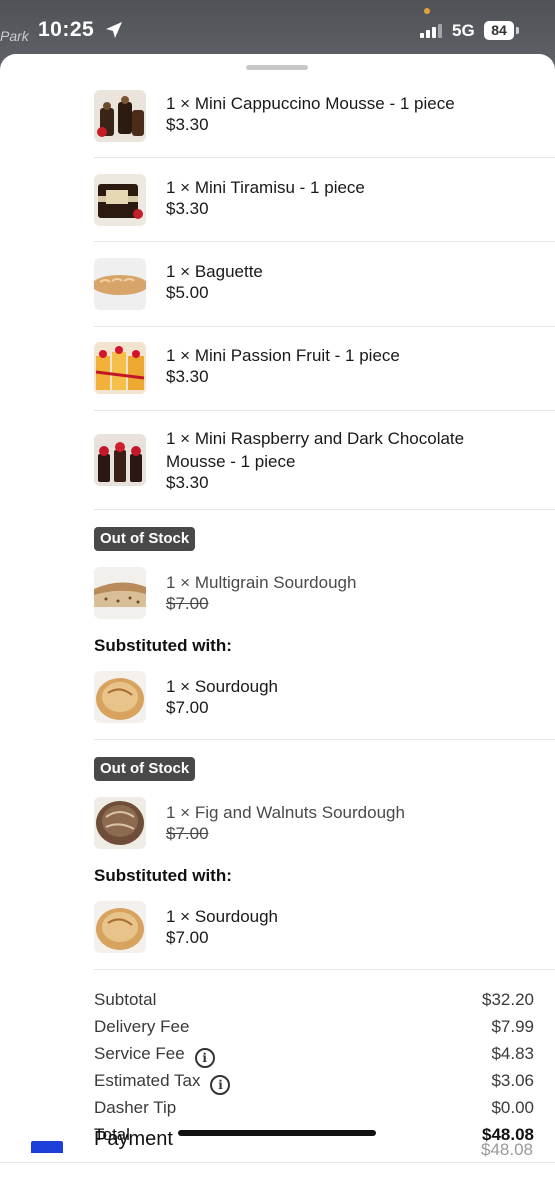 This screenshot has height=1200, width=555. What do you see at coordinates (147, 1080) in the screenshot?
I see `estimated-tax-label: Estimated Tax` at bounding box center [147, 1080].